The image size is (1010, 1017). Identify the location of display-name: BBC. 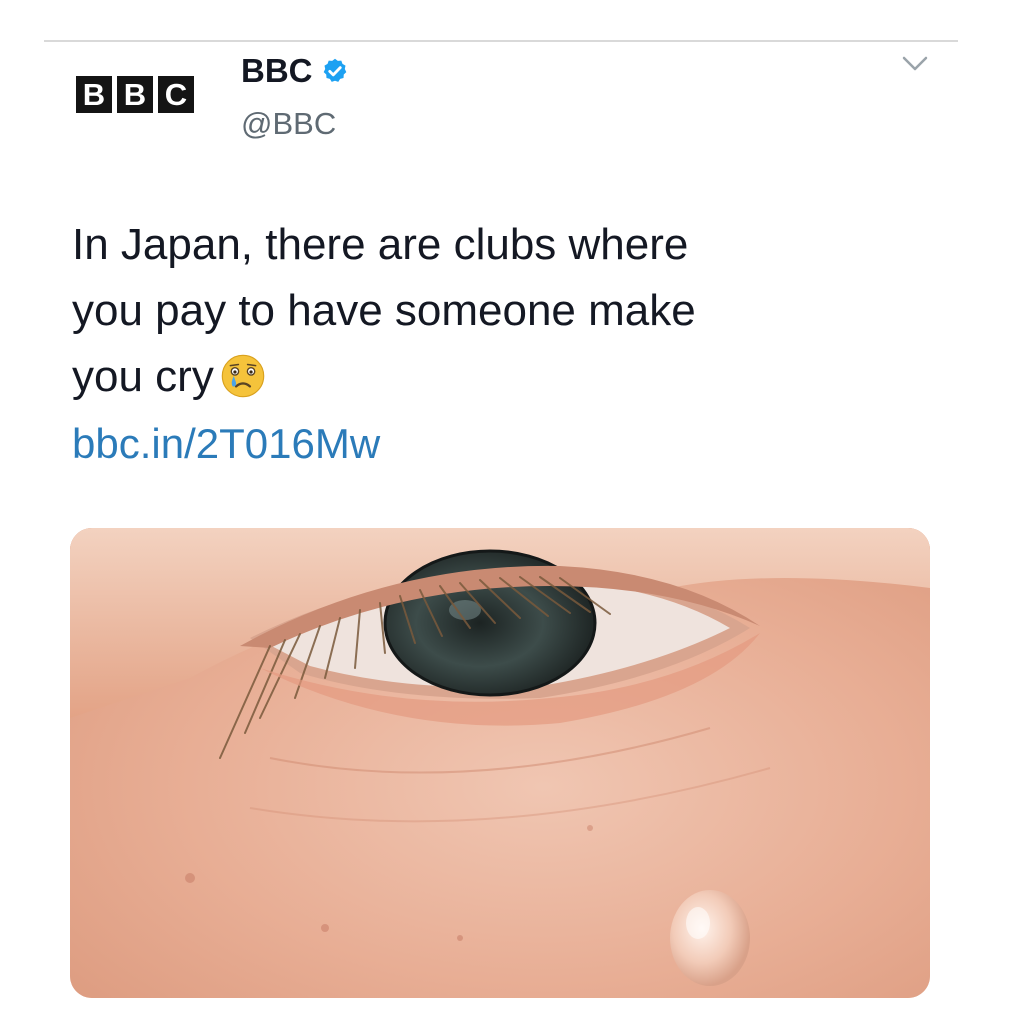
(277, 71).